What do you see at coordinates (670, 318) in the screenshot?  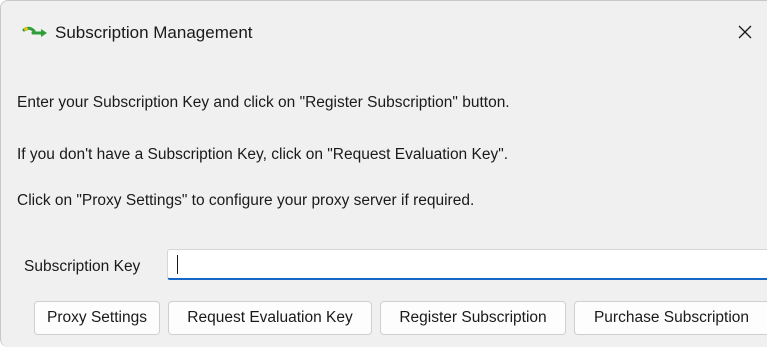 I see `purchase-subscription-button: Purchase Subscription` at bounding box center [670, 318].